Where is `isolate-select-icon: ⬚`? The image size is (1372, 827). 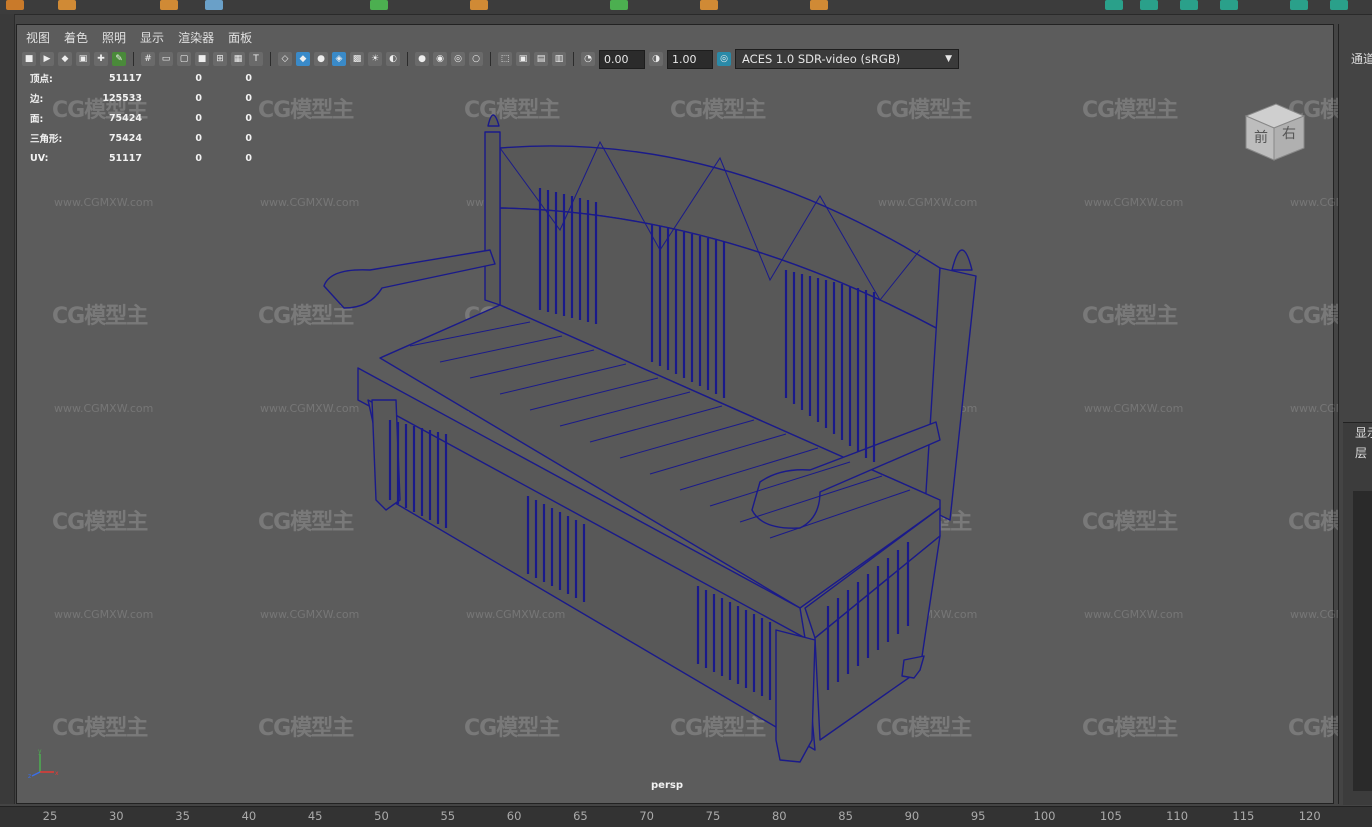 isolate-select-icon: ⬚ is located at coordinates (505, 59).